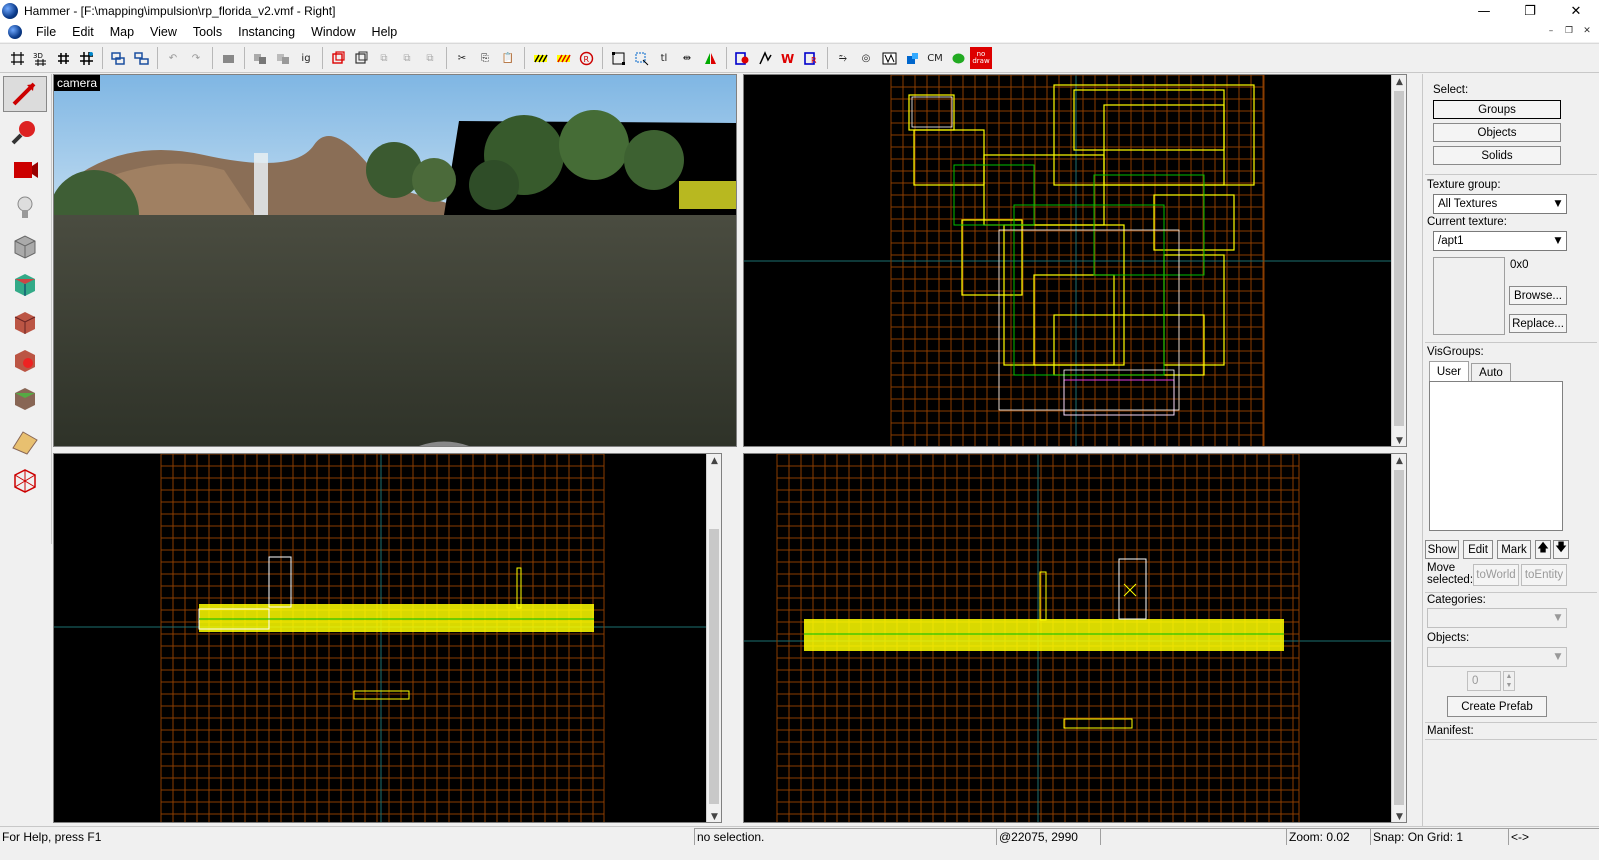 The width and height of the screenshot is (1599, 860). I want to click on cordon-icon, so click(742, 58).